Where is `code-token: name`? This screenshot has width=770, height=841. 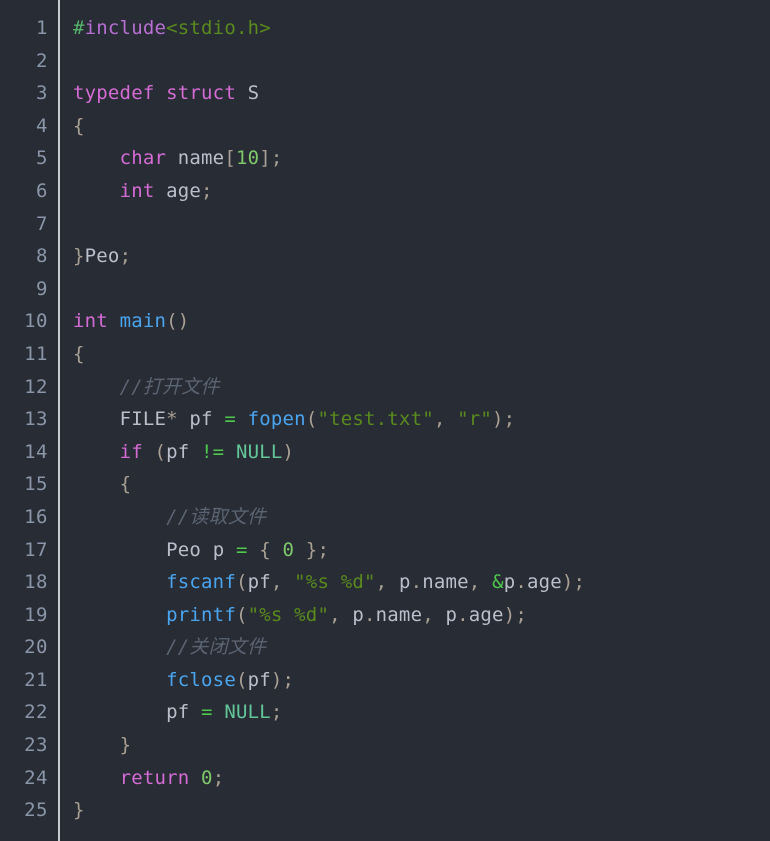 code-token: name is located at coordinates (201, 158).